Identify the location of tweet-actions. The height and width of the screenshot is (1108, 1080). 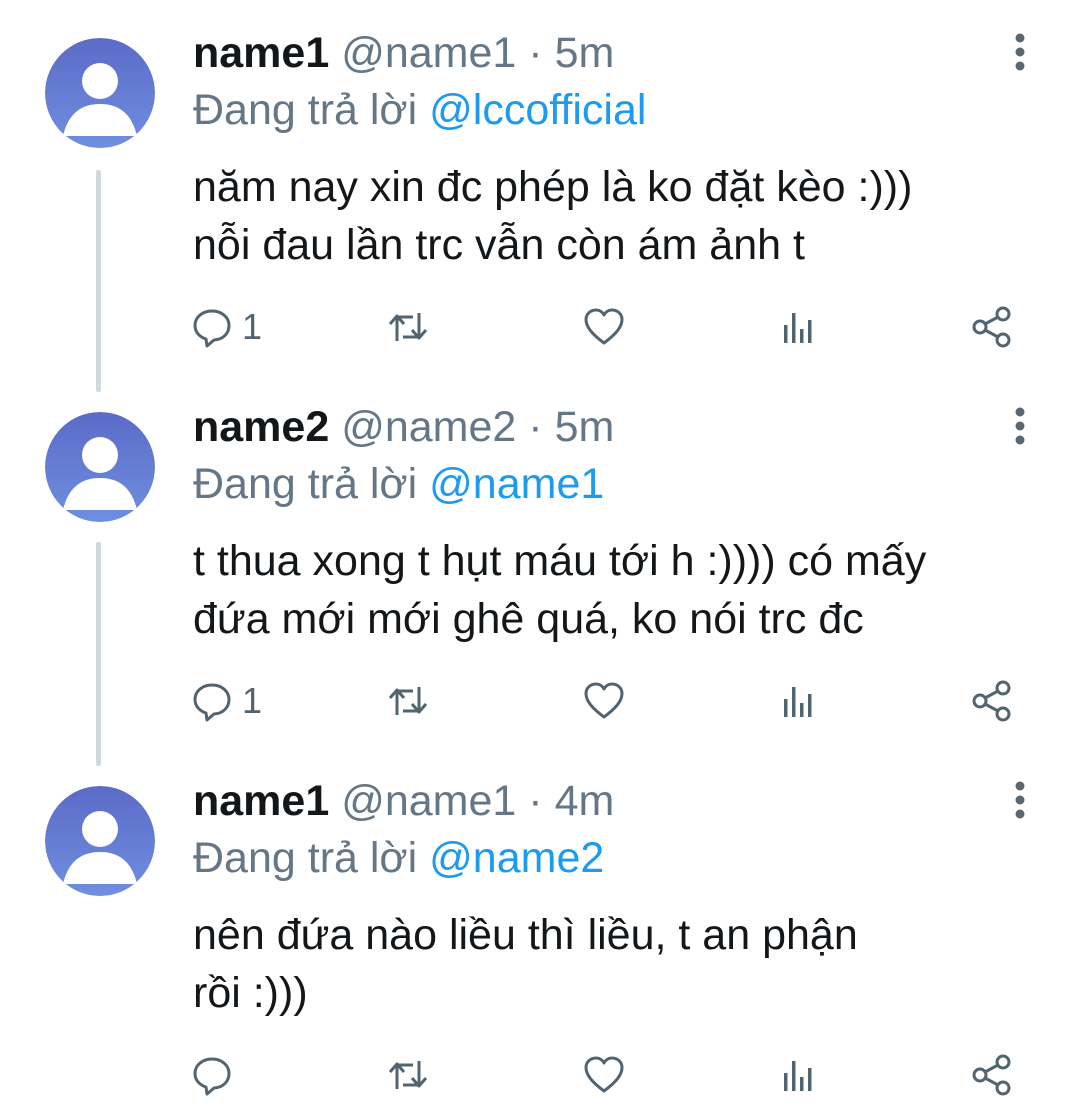
(605, 1075).